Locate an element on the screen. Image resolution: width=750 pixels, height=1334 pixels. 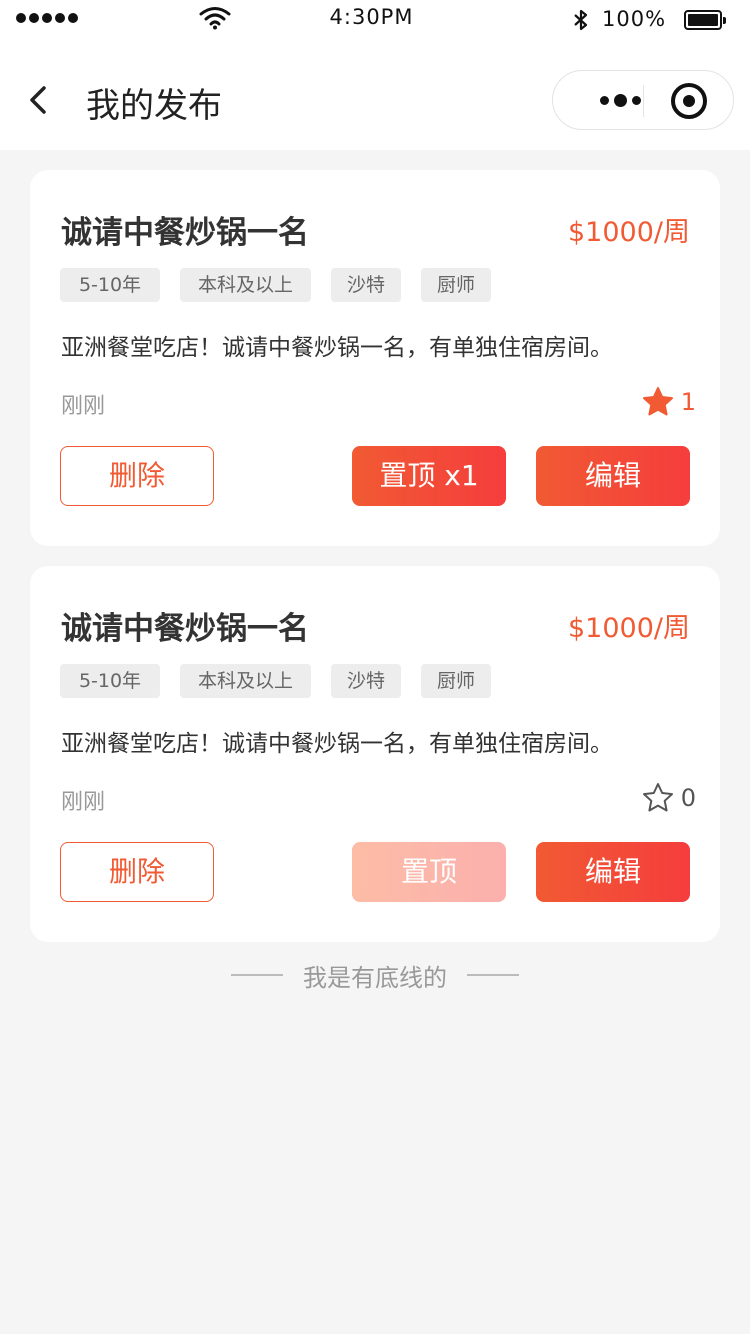
star-filled-icon is located at coordinates (657, 401).